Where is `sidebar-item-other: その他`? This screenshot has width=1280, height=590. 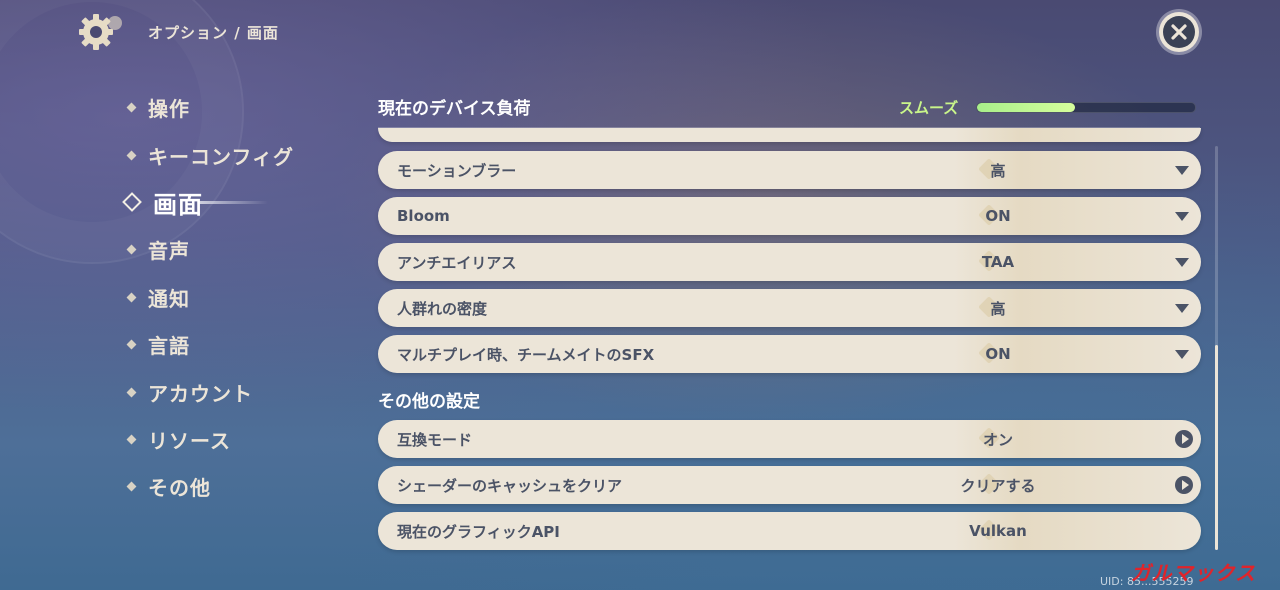 sidebar-item-other: その他 is located at coordinates (242, 486).